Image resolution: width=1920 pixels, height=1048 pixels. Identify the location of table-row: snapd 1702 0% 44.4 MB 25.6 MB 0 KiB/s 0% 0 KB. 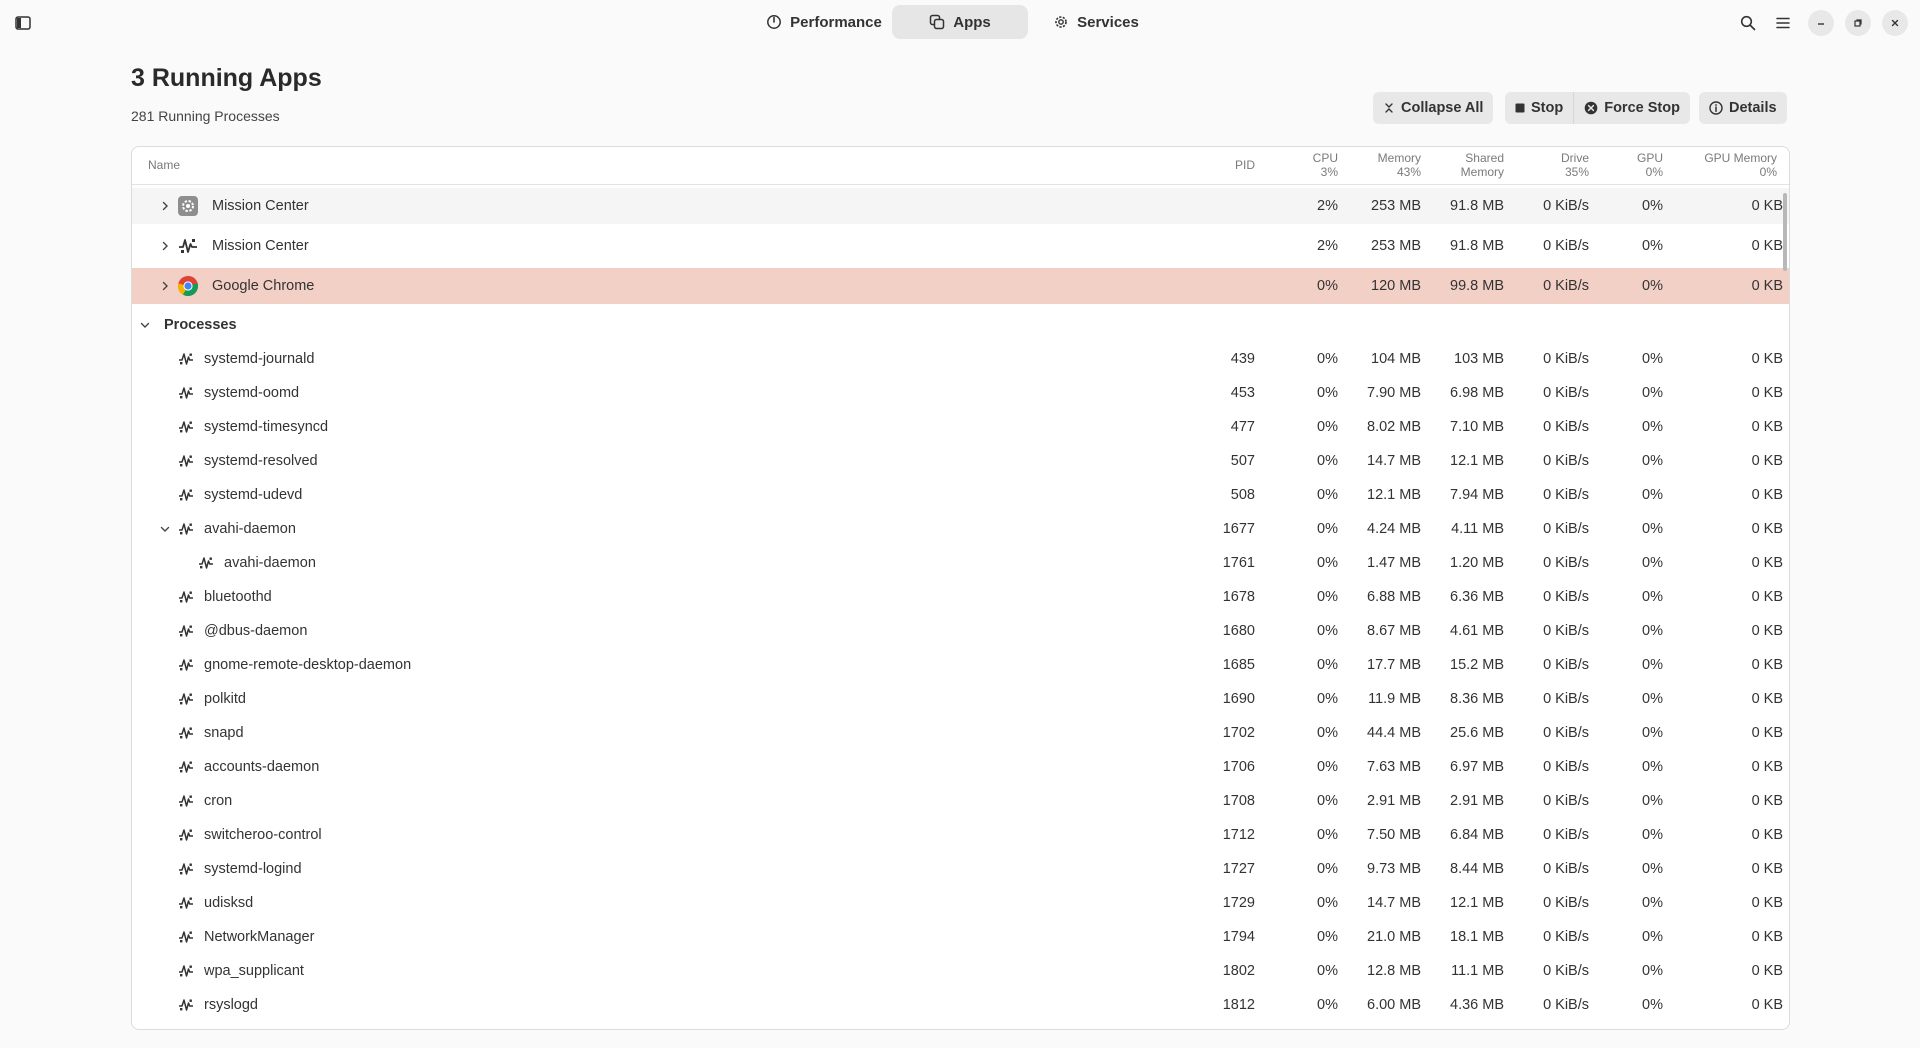
(960, 733).